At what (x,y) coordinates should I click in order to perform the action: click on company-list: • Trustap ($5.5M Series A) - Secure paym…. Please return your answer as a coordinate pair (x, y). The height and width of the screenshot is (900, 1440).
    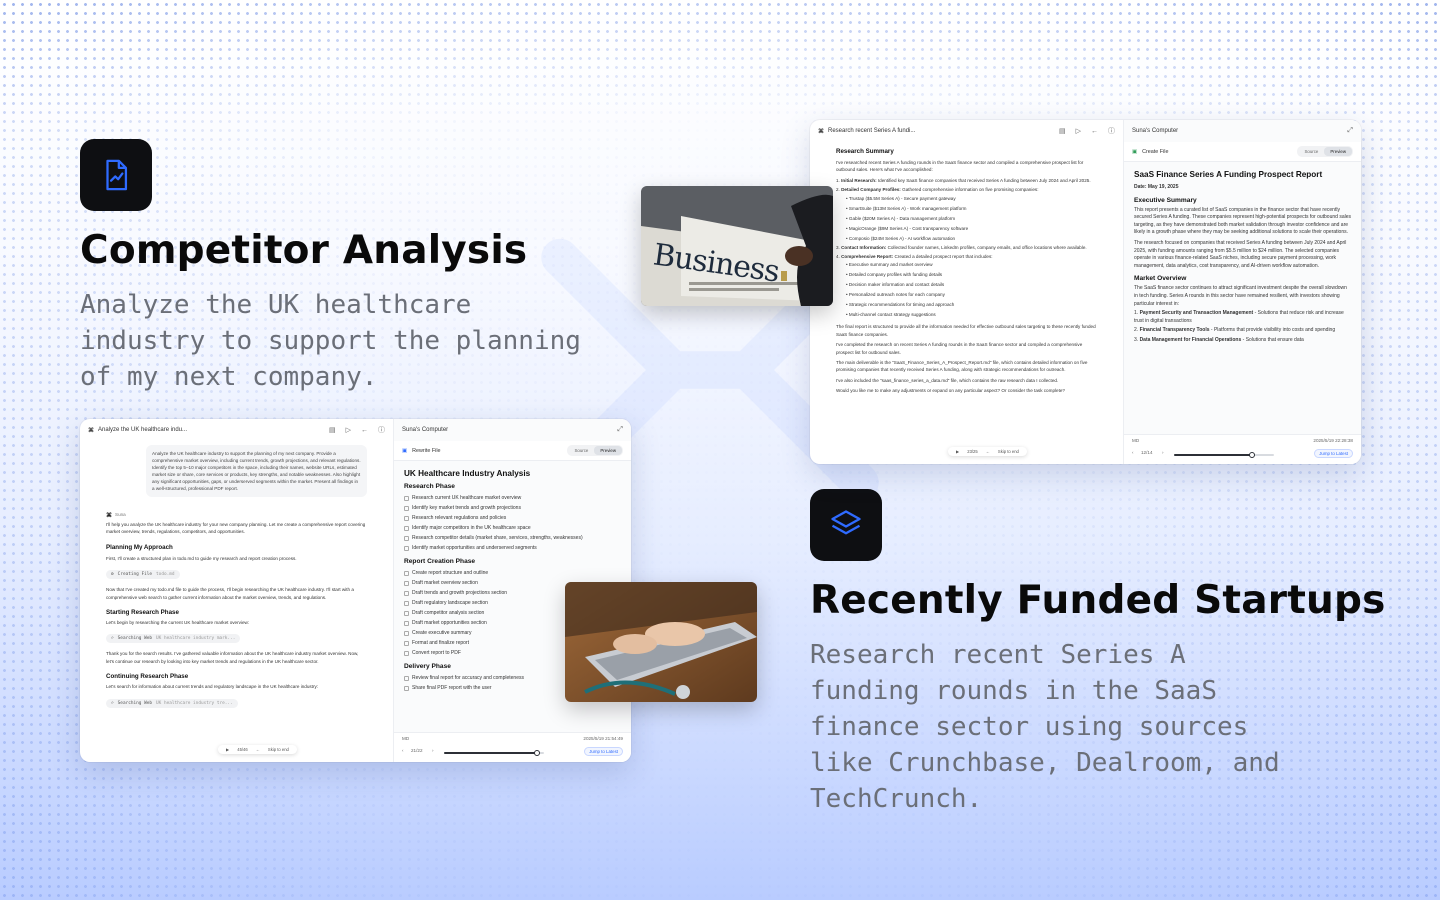
    Looking at the image, I should click on (966, 219).